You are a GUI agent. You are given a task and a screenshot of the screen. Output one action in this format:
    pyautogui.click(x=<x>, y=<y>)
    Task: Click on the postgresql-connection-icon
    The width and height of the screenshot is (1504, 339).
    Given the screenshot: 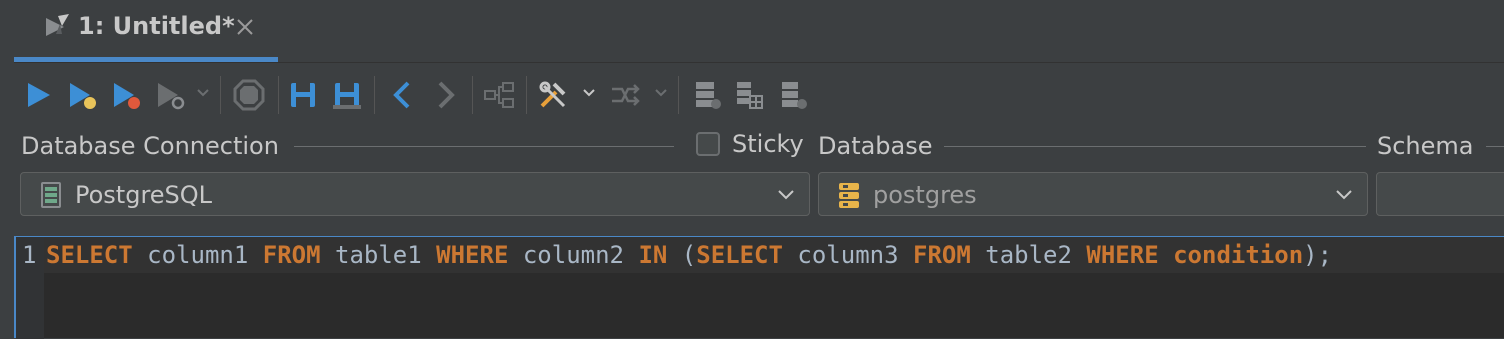 What is the action you would take?
    pyautogui.click(x=51, y=195)
    